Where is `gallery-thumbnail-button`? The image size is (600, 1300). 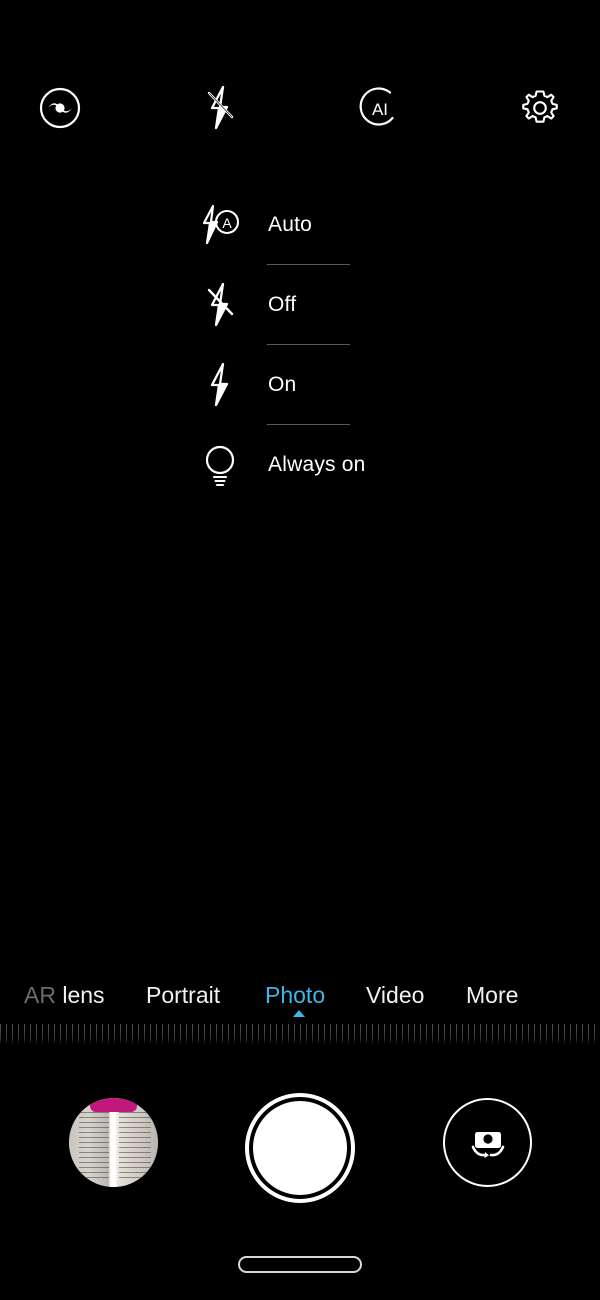
gallery-thumbnail-button is located at coordinates (113, 1142).